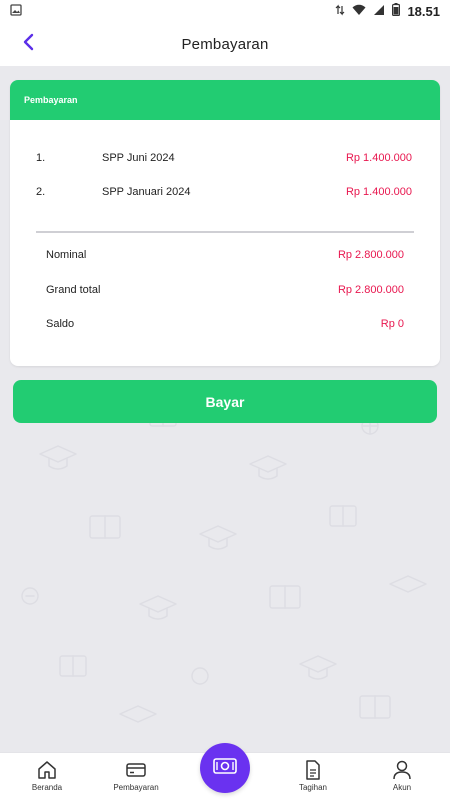 This screenshot has width=450, height=800. What do you see at coordinates (225, 324) in the screenshot?
I see `summary-row-saldo: Saldo Rp 0` at bounding box center [225, 324].